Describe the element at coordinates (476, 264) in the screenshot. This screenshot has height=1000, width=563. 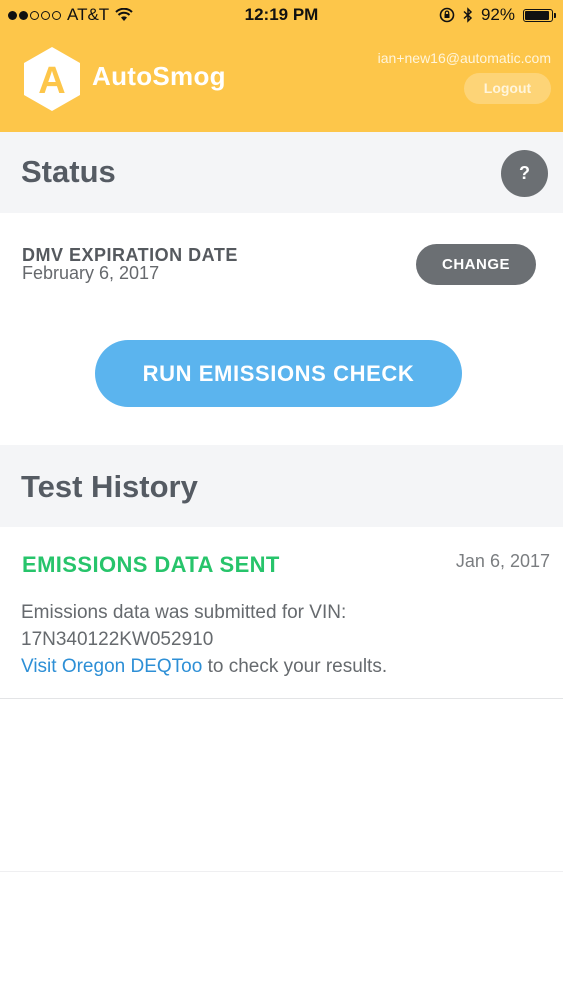
I see `change-button: CHANGE` at that location.